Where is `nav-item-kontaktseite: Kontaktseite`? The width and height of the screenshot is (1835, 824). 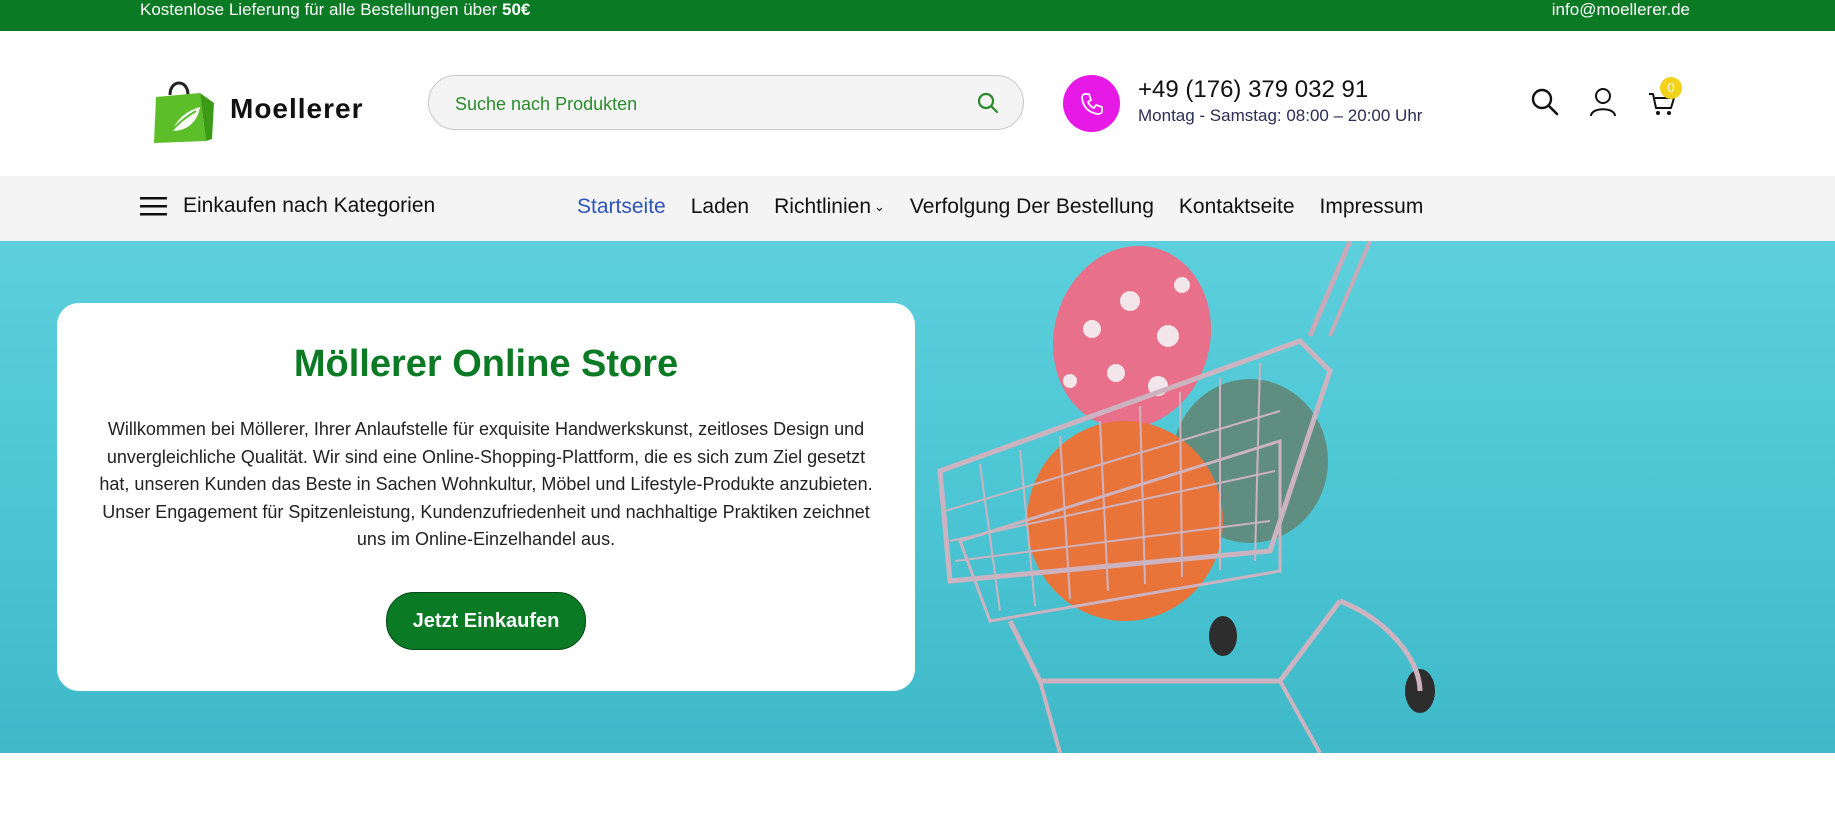
nav-item-kontaktseite: Kontaktseite is located at coordinates (1237, 207).